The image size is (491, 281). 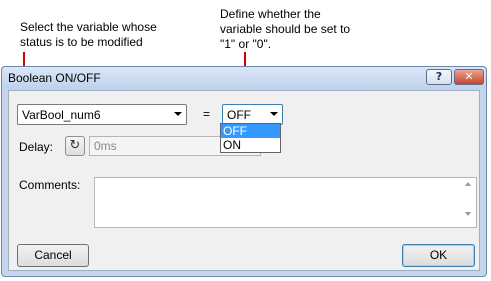 I want to click on cancel-button: Cancel, so click(x=53, y=255).